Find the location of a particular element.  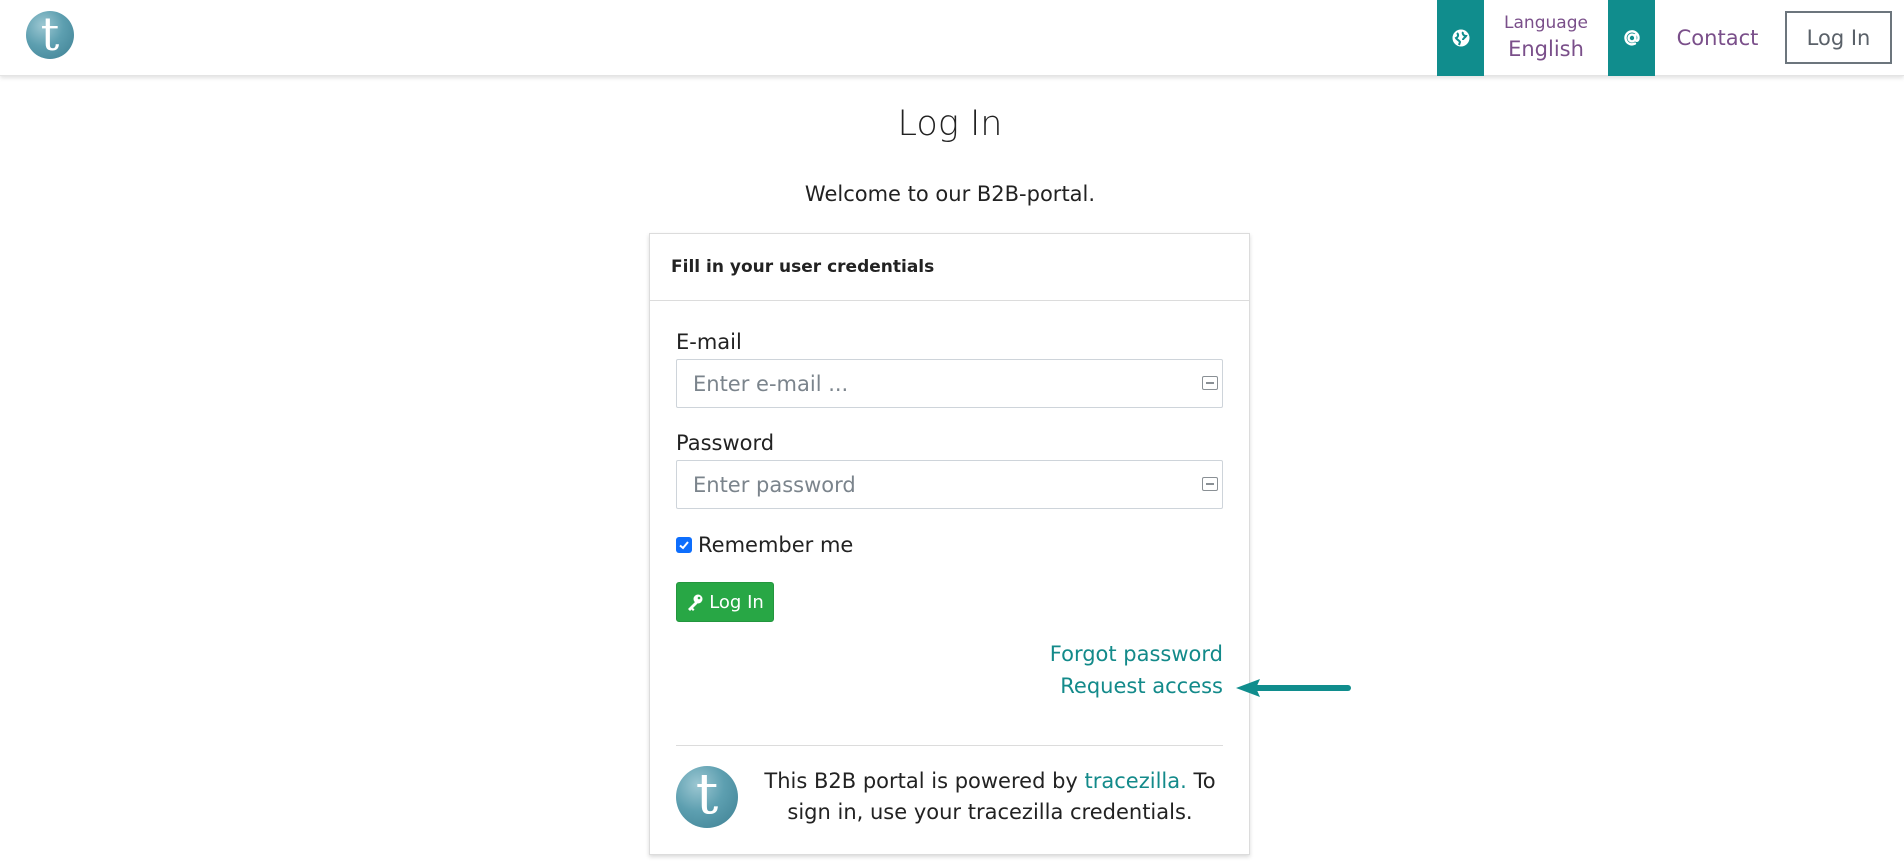

key-icon is located at coordinates (695, 602).